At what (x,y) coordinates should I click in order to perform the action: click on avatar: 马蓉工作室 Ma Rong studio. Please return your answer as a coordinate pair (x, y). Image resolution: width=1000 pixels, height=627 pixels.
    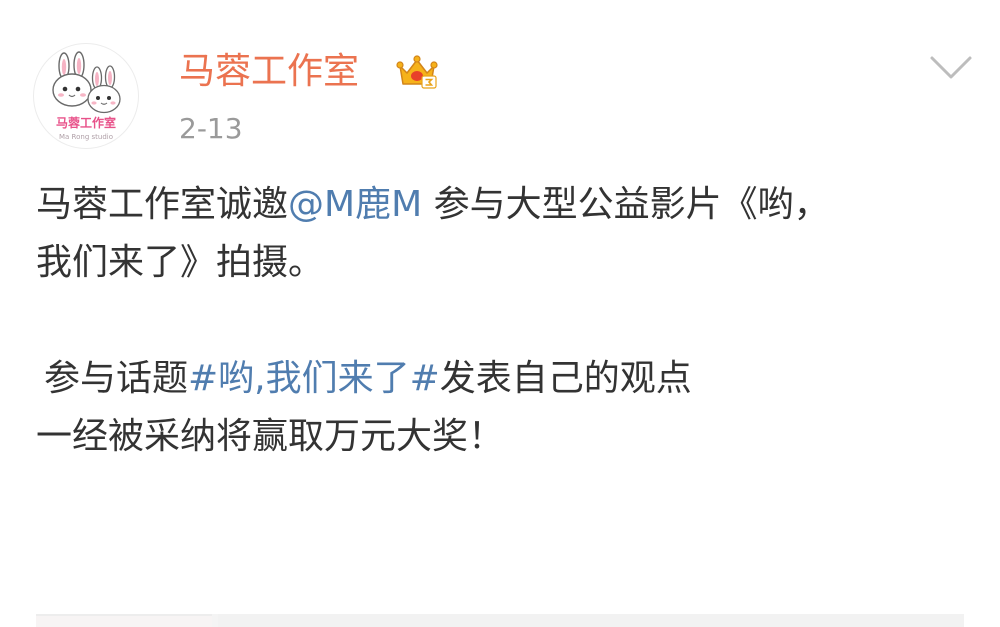
    Looking at the image, I should click on (86, 96).